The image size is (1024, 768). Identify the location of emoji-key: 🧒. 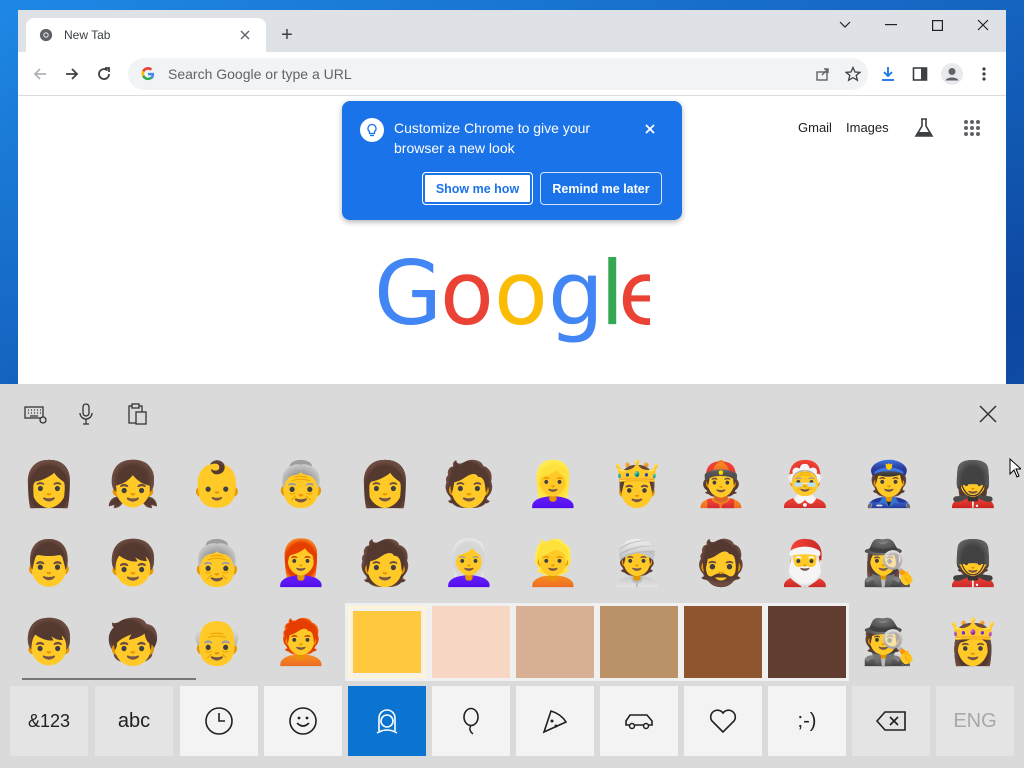
(133, 643).